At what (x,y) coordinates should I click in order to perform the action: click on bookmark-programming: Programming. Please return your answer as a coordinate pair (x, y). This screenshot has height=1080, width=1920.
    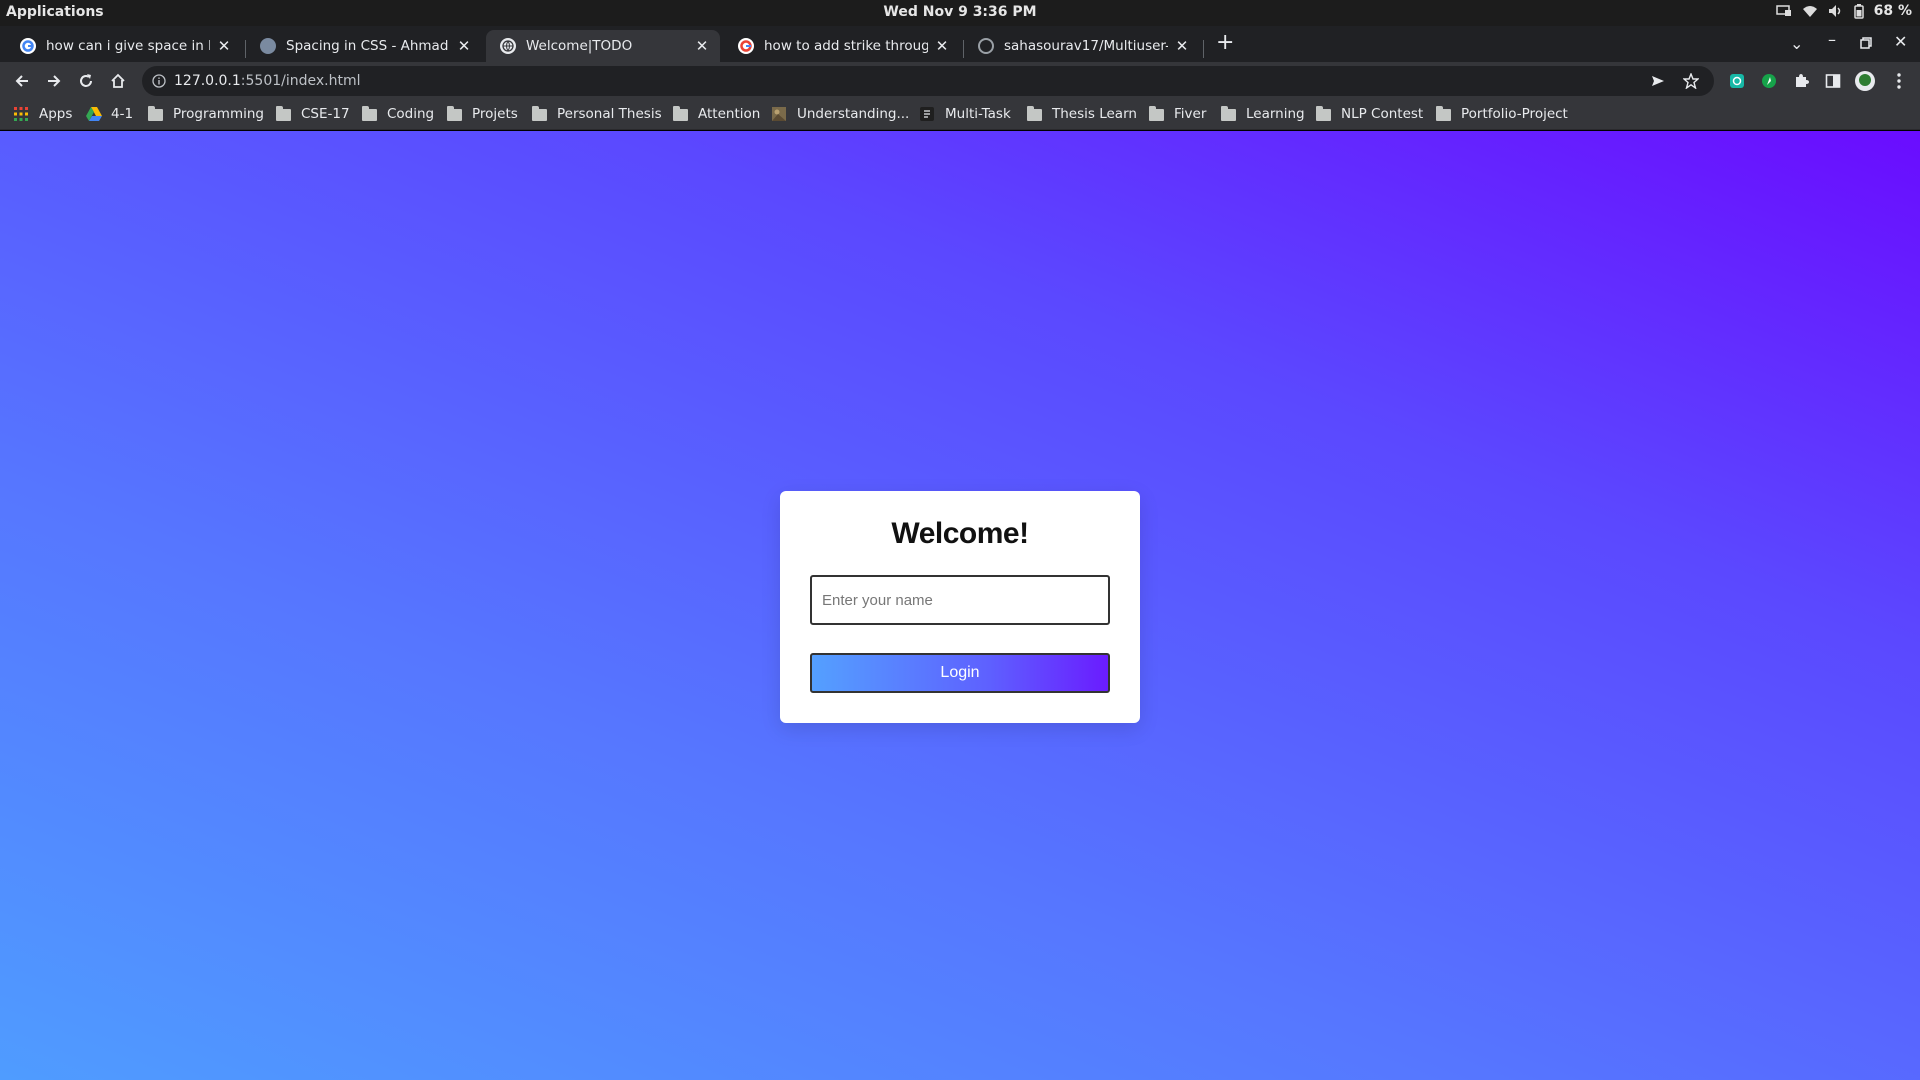
    Looking at the image, I should click on (206, 114).